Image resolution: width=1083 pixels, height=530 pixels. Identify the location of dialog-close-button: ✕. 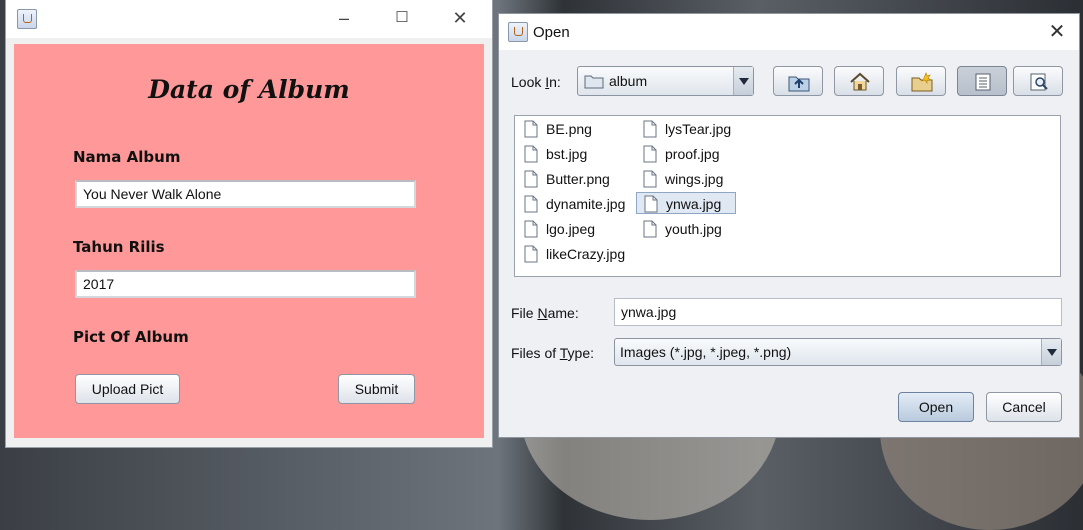
(1057, 32).